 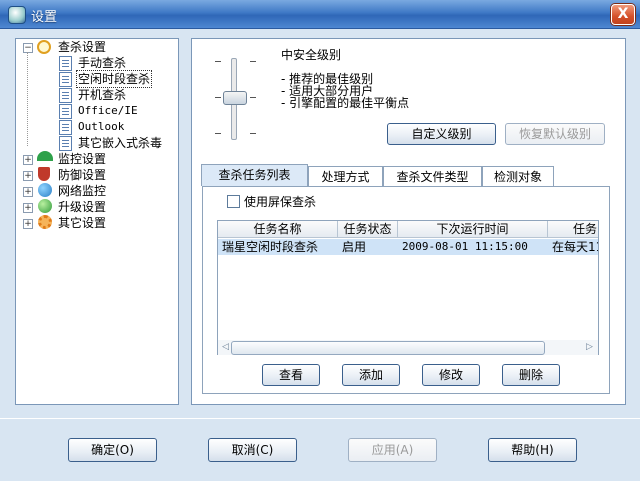 What do you see at coordinates (270, 247) in the screenshot?
I see `cell-task-name: 瑞星空闲时段查杀` at bounding box center [270, 247].